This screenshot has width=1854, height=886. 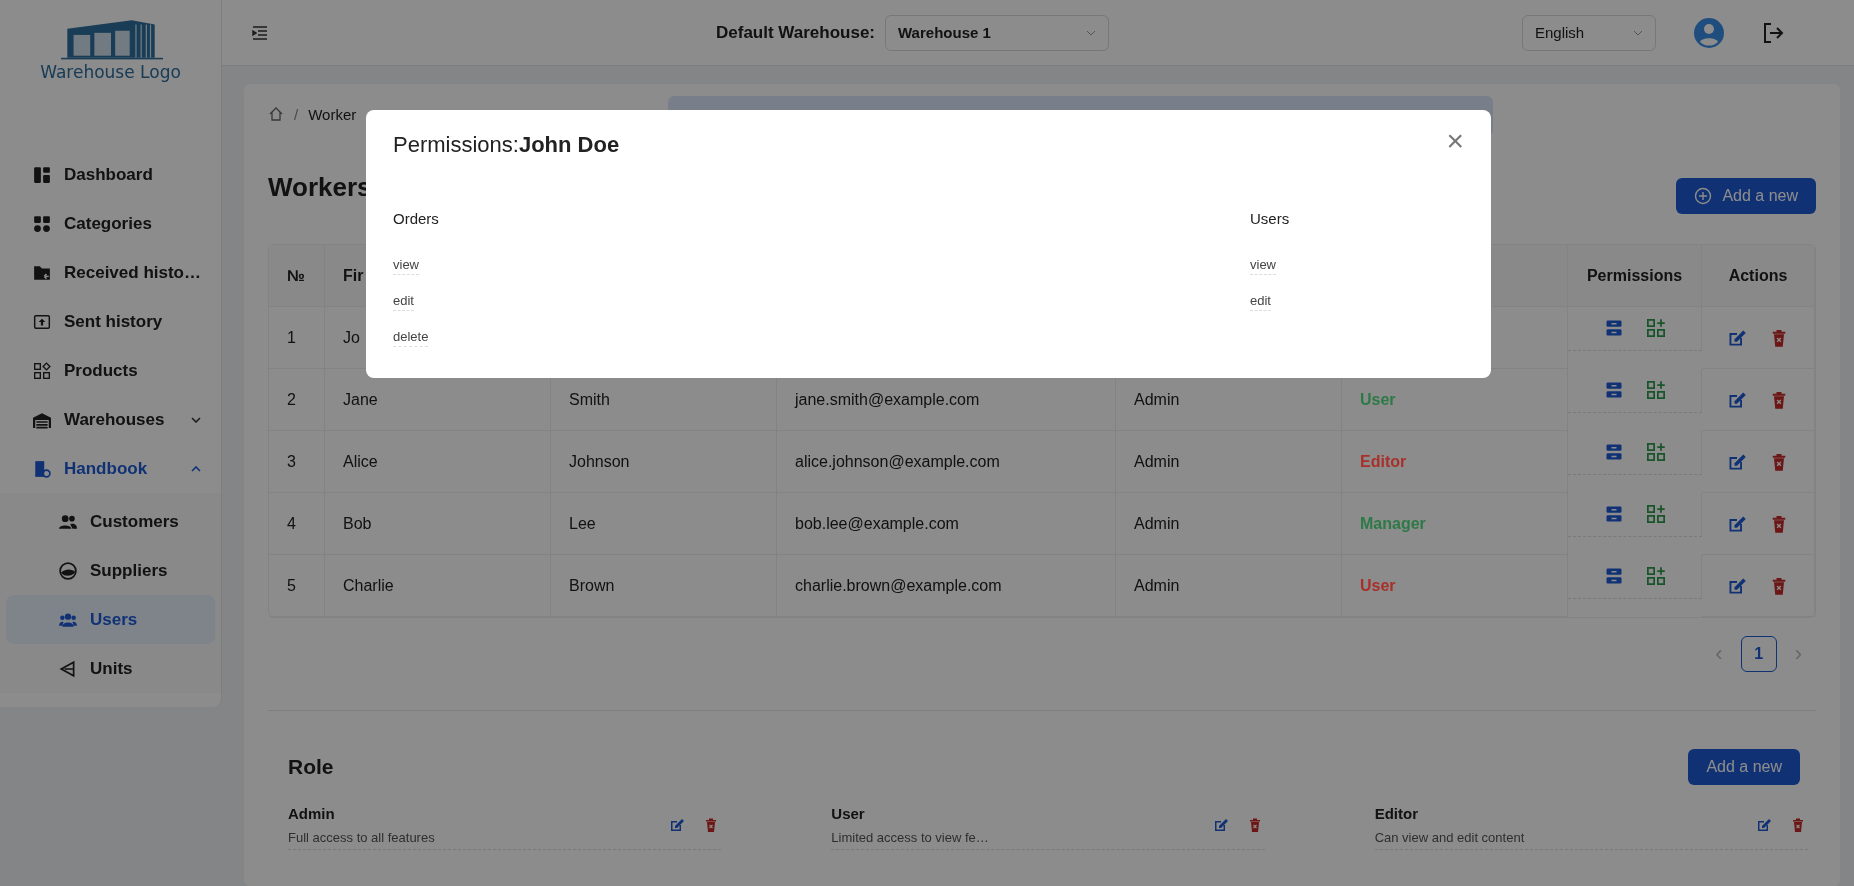 I want to click on table-cell: bob.lee@example.com, so click(x=946, y=524).